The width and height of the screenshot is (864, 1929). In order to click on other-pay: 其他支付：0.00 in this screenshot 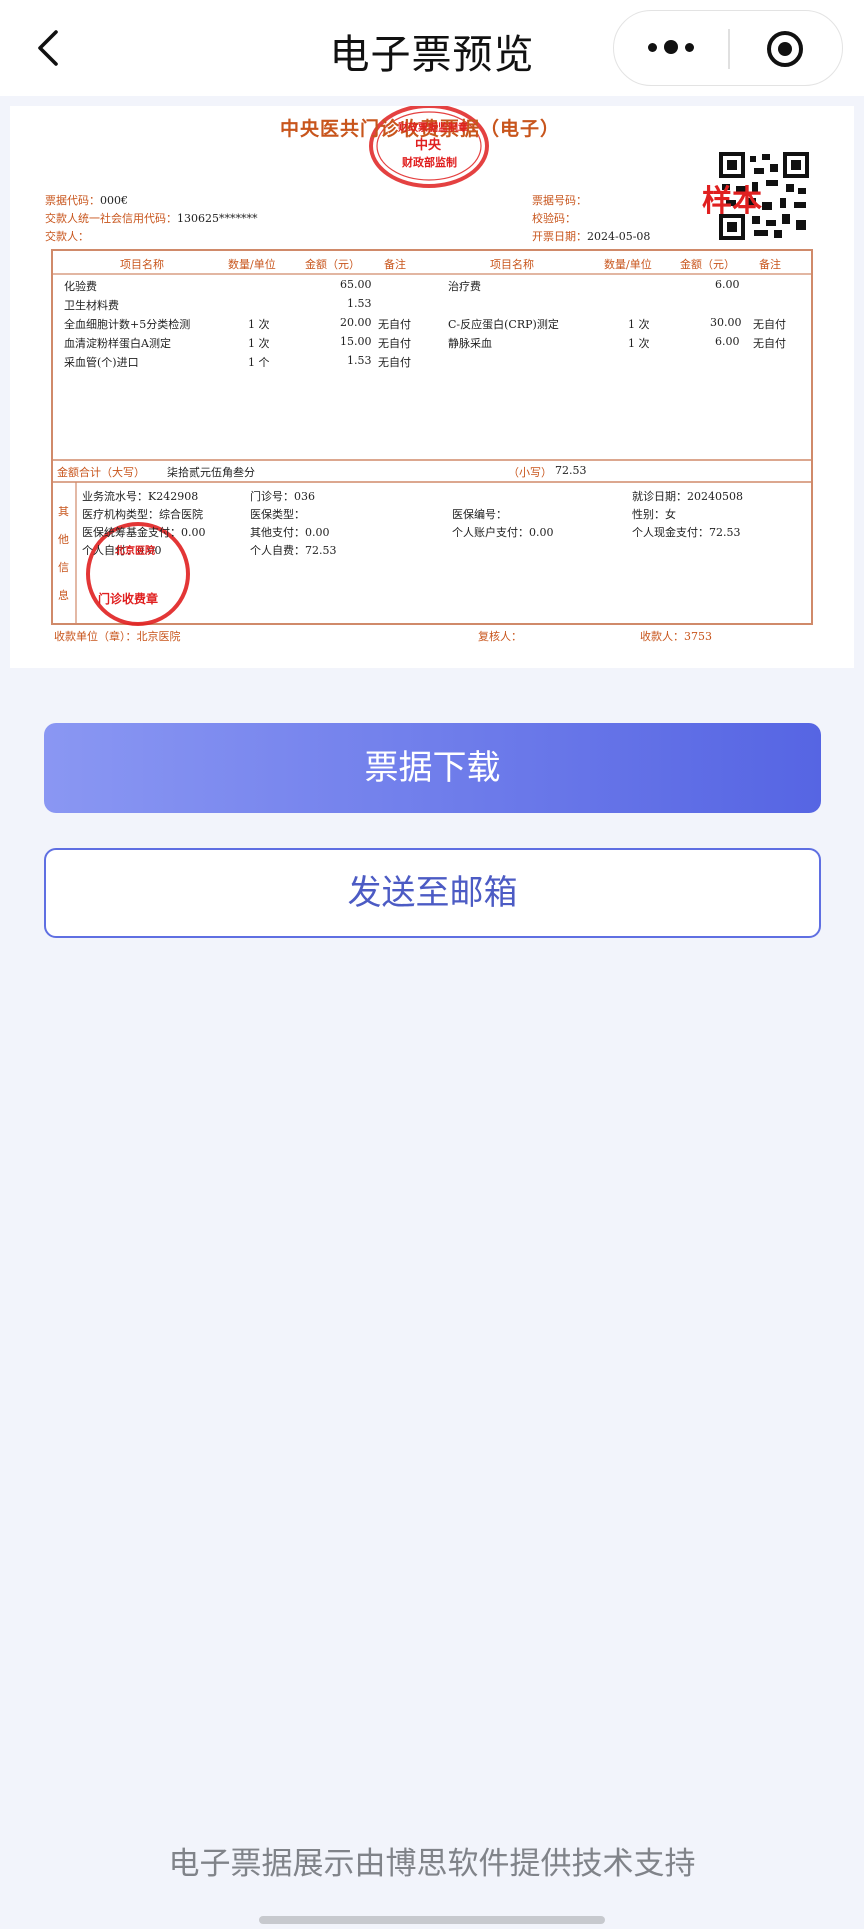, I will do `click(290, 532)`.